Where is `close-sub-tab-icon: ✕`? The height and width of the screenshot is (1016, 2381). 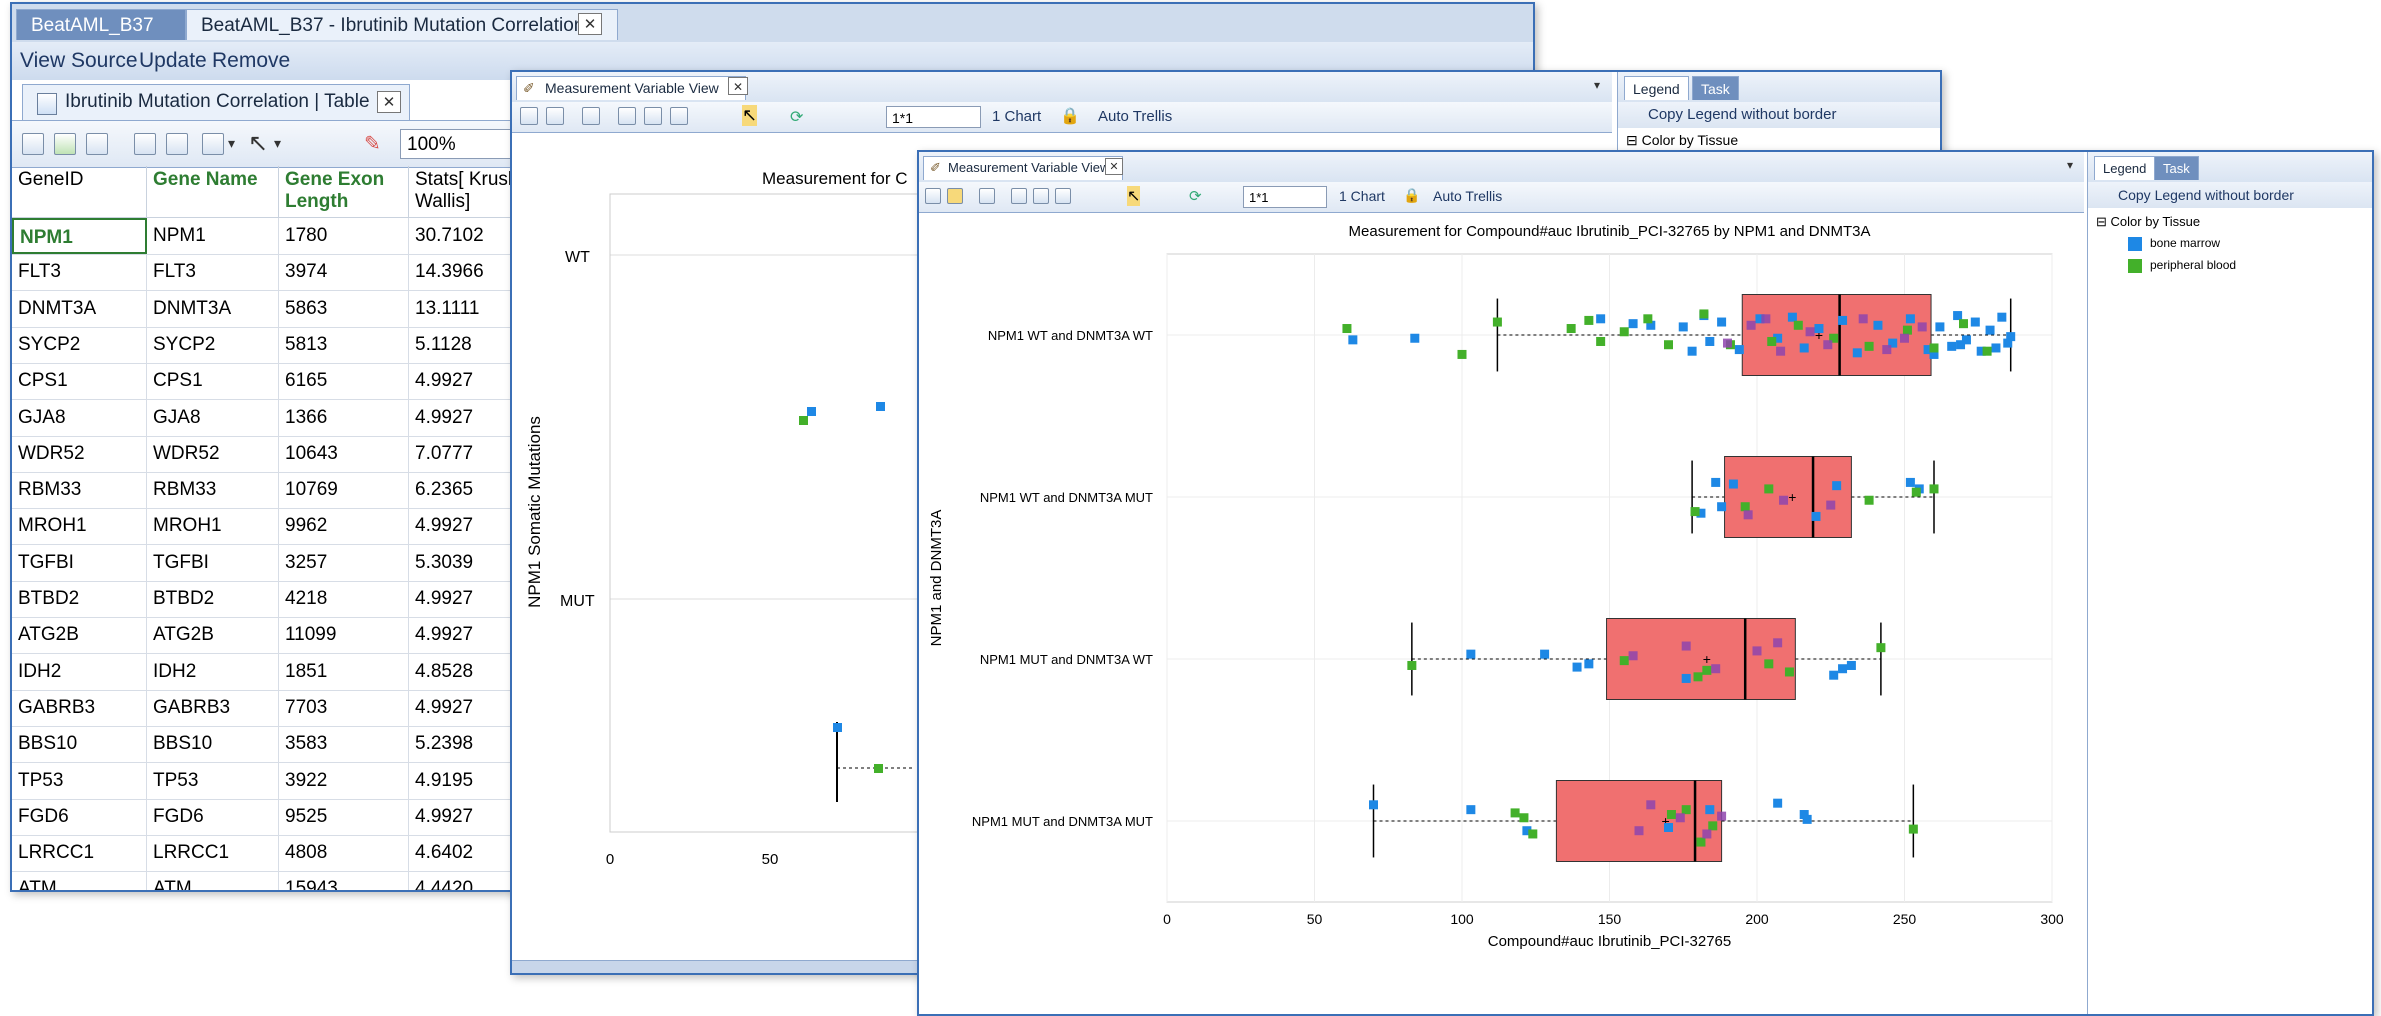
close-sub-tab-icon: ✕ is located at coordinates (389, 102).